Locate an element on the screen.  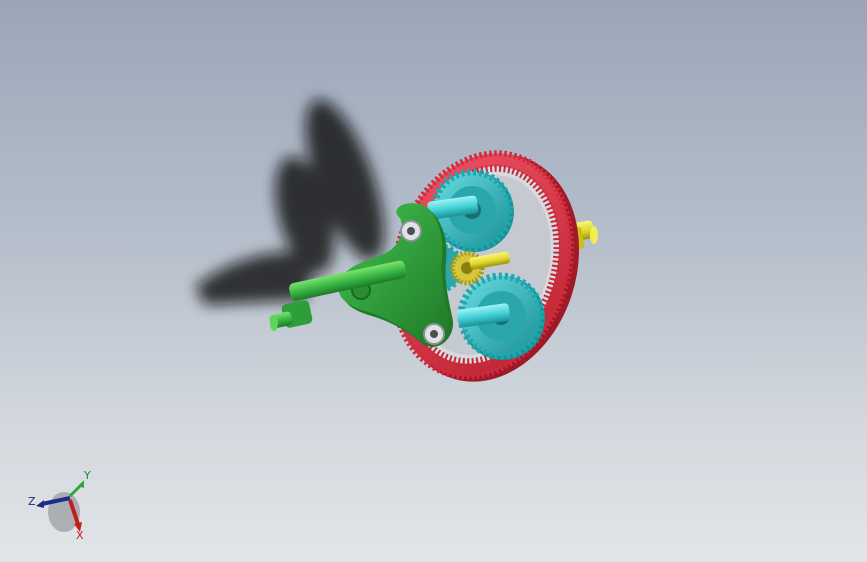
triad-y-label: Y is located at coordinates (87, 475).